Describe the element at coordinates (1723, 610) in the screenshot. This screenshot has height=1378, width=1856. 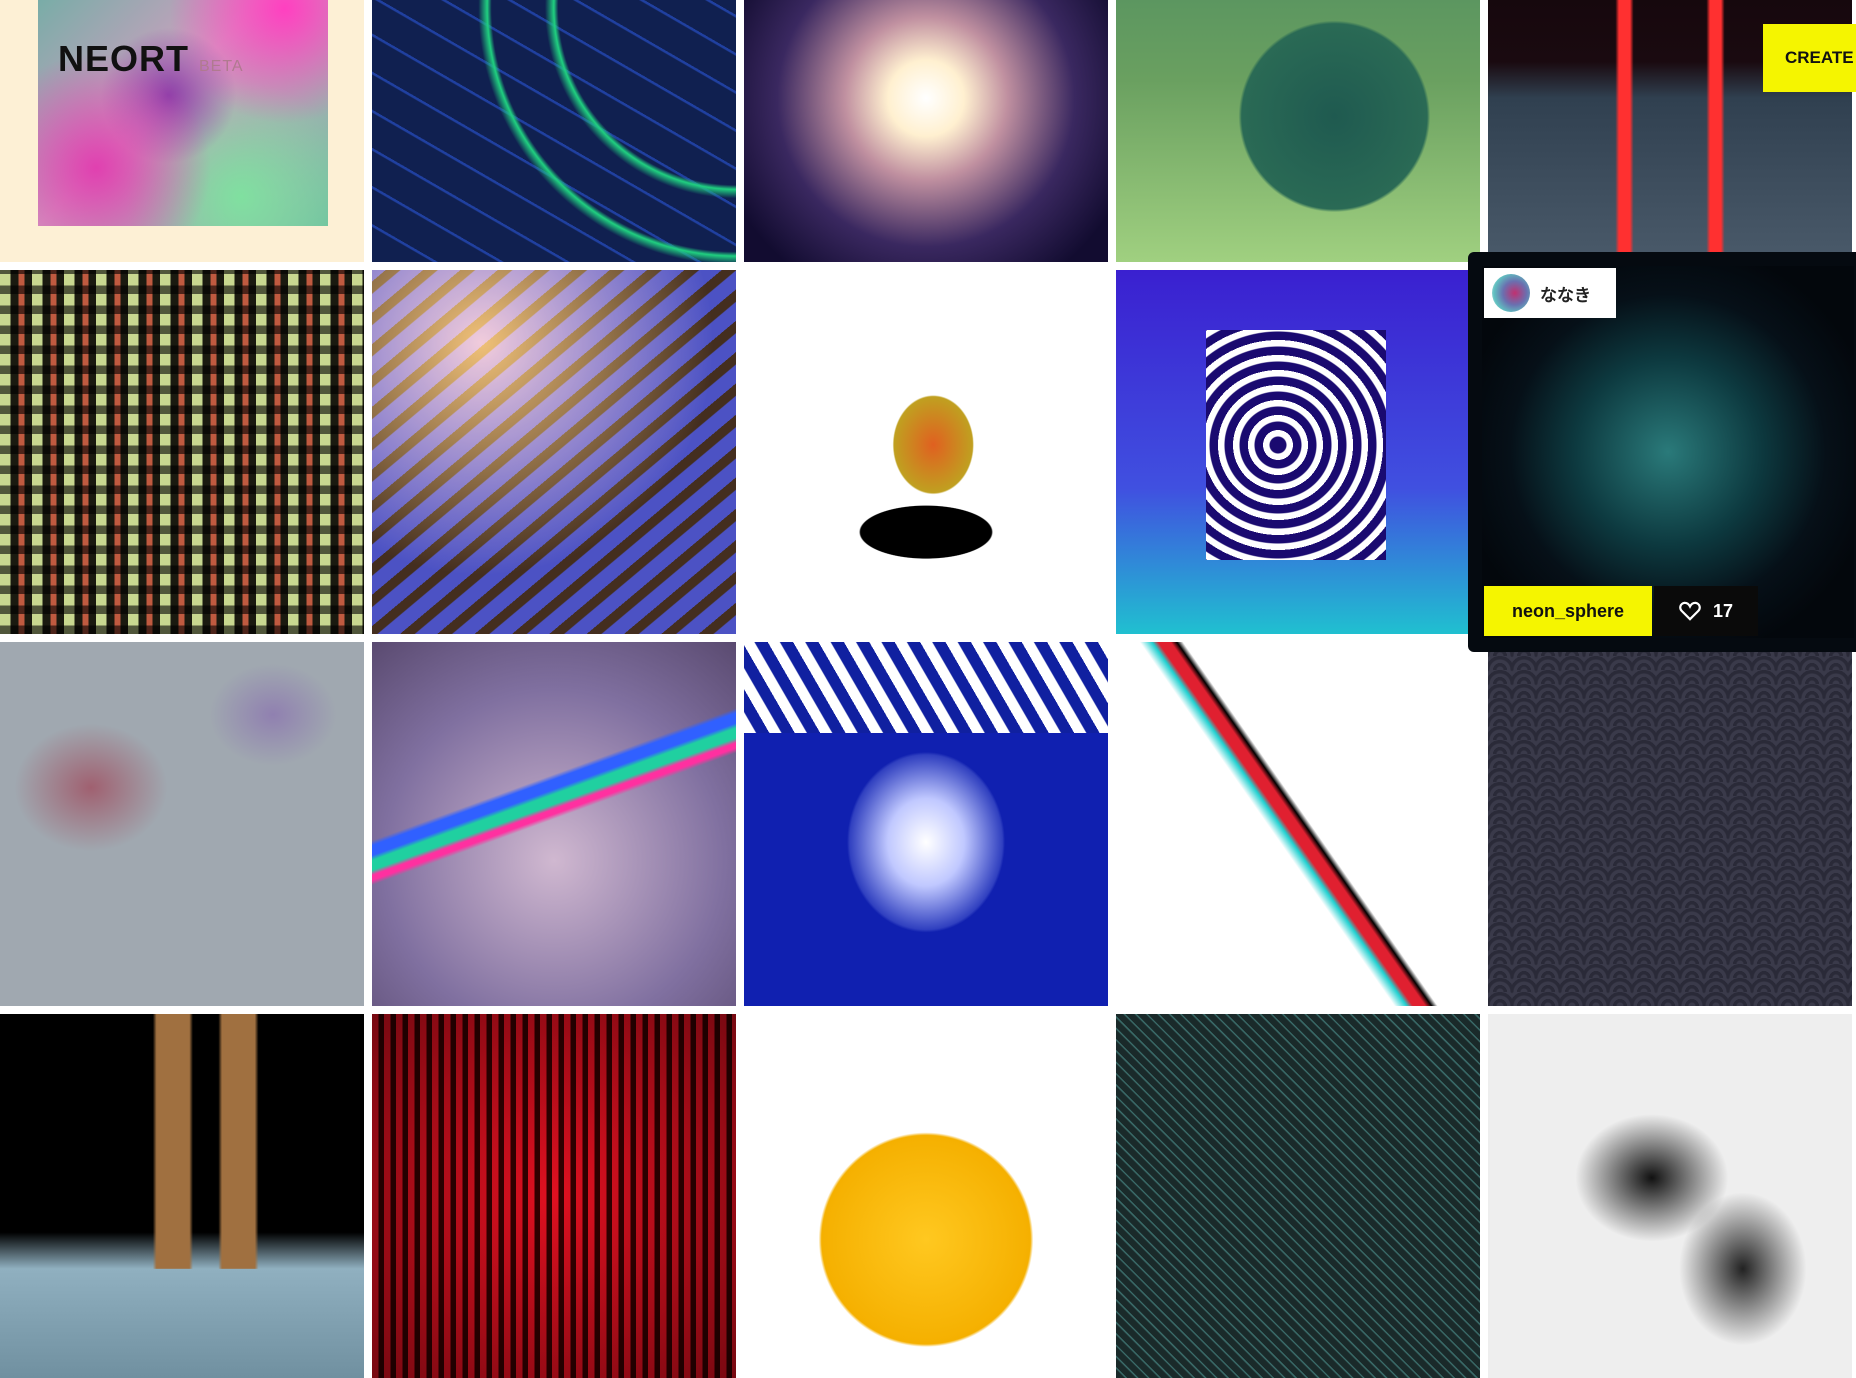
I see `like-count: 17` at that location.